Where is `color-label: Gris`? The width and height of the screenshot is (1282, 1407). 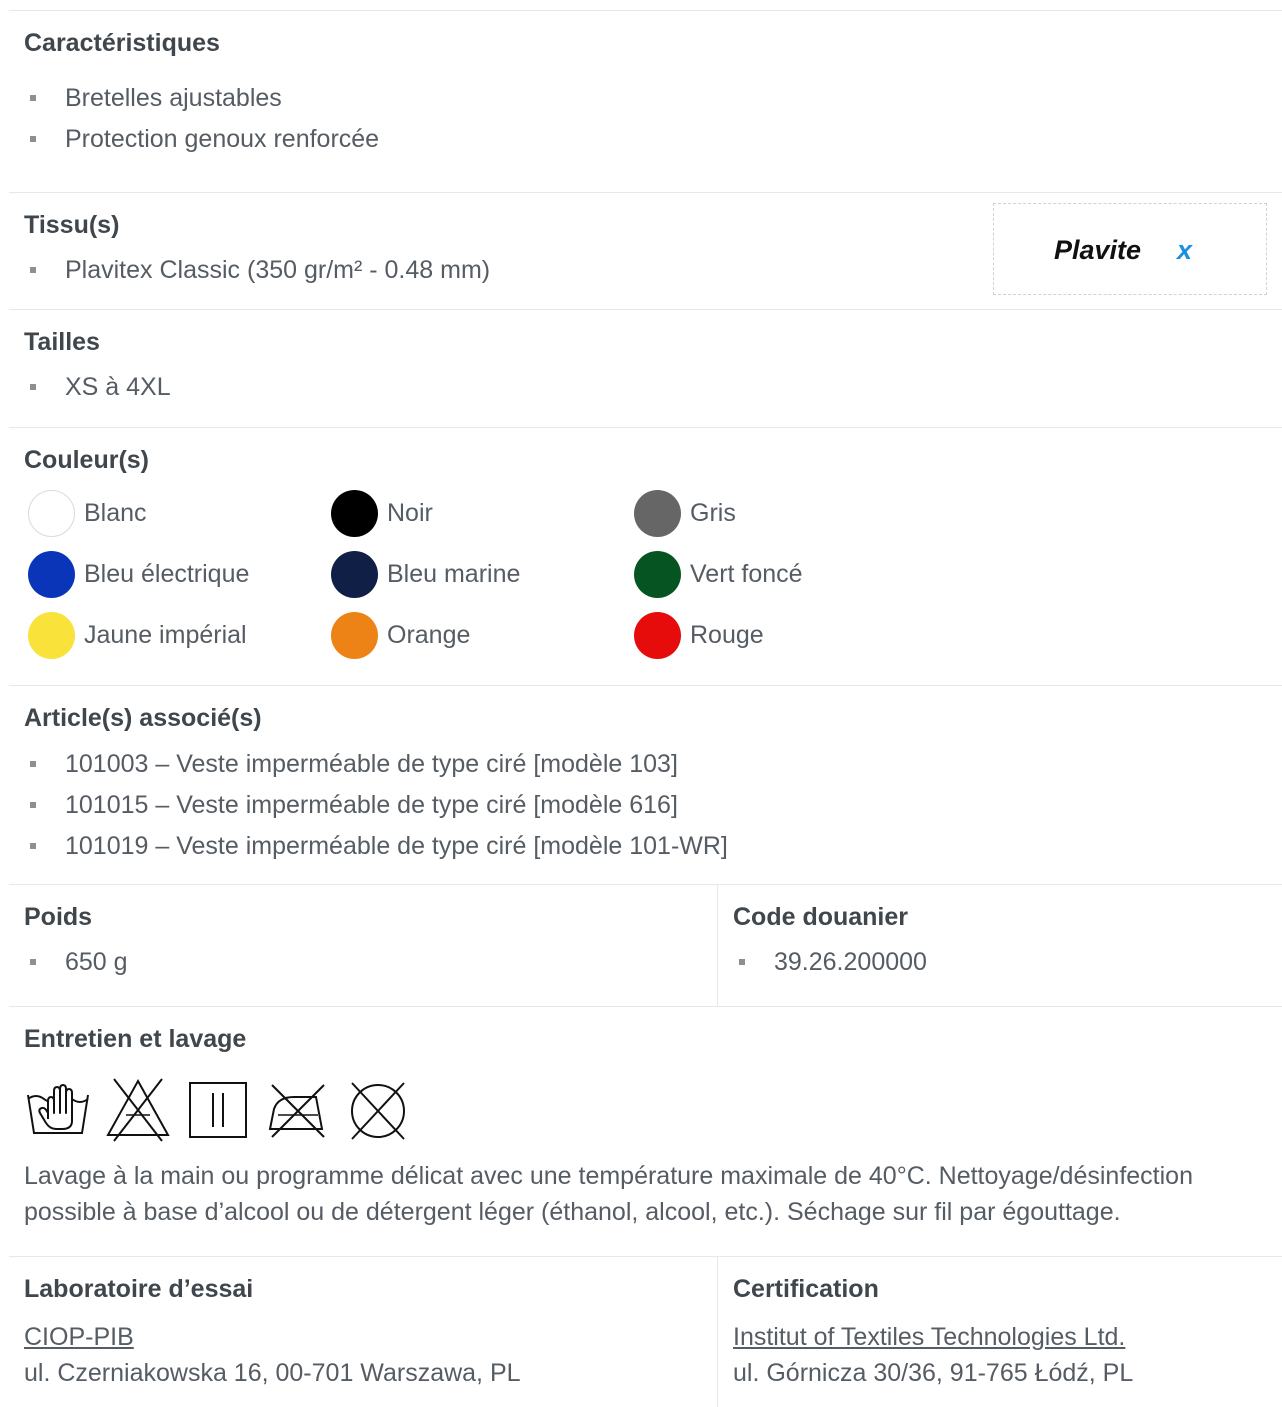 color-label: Gris is located at coordinates (713, 513).